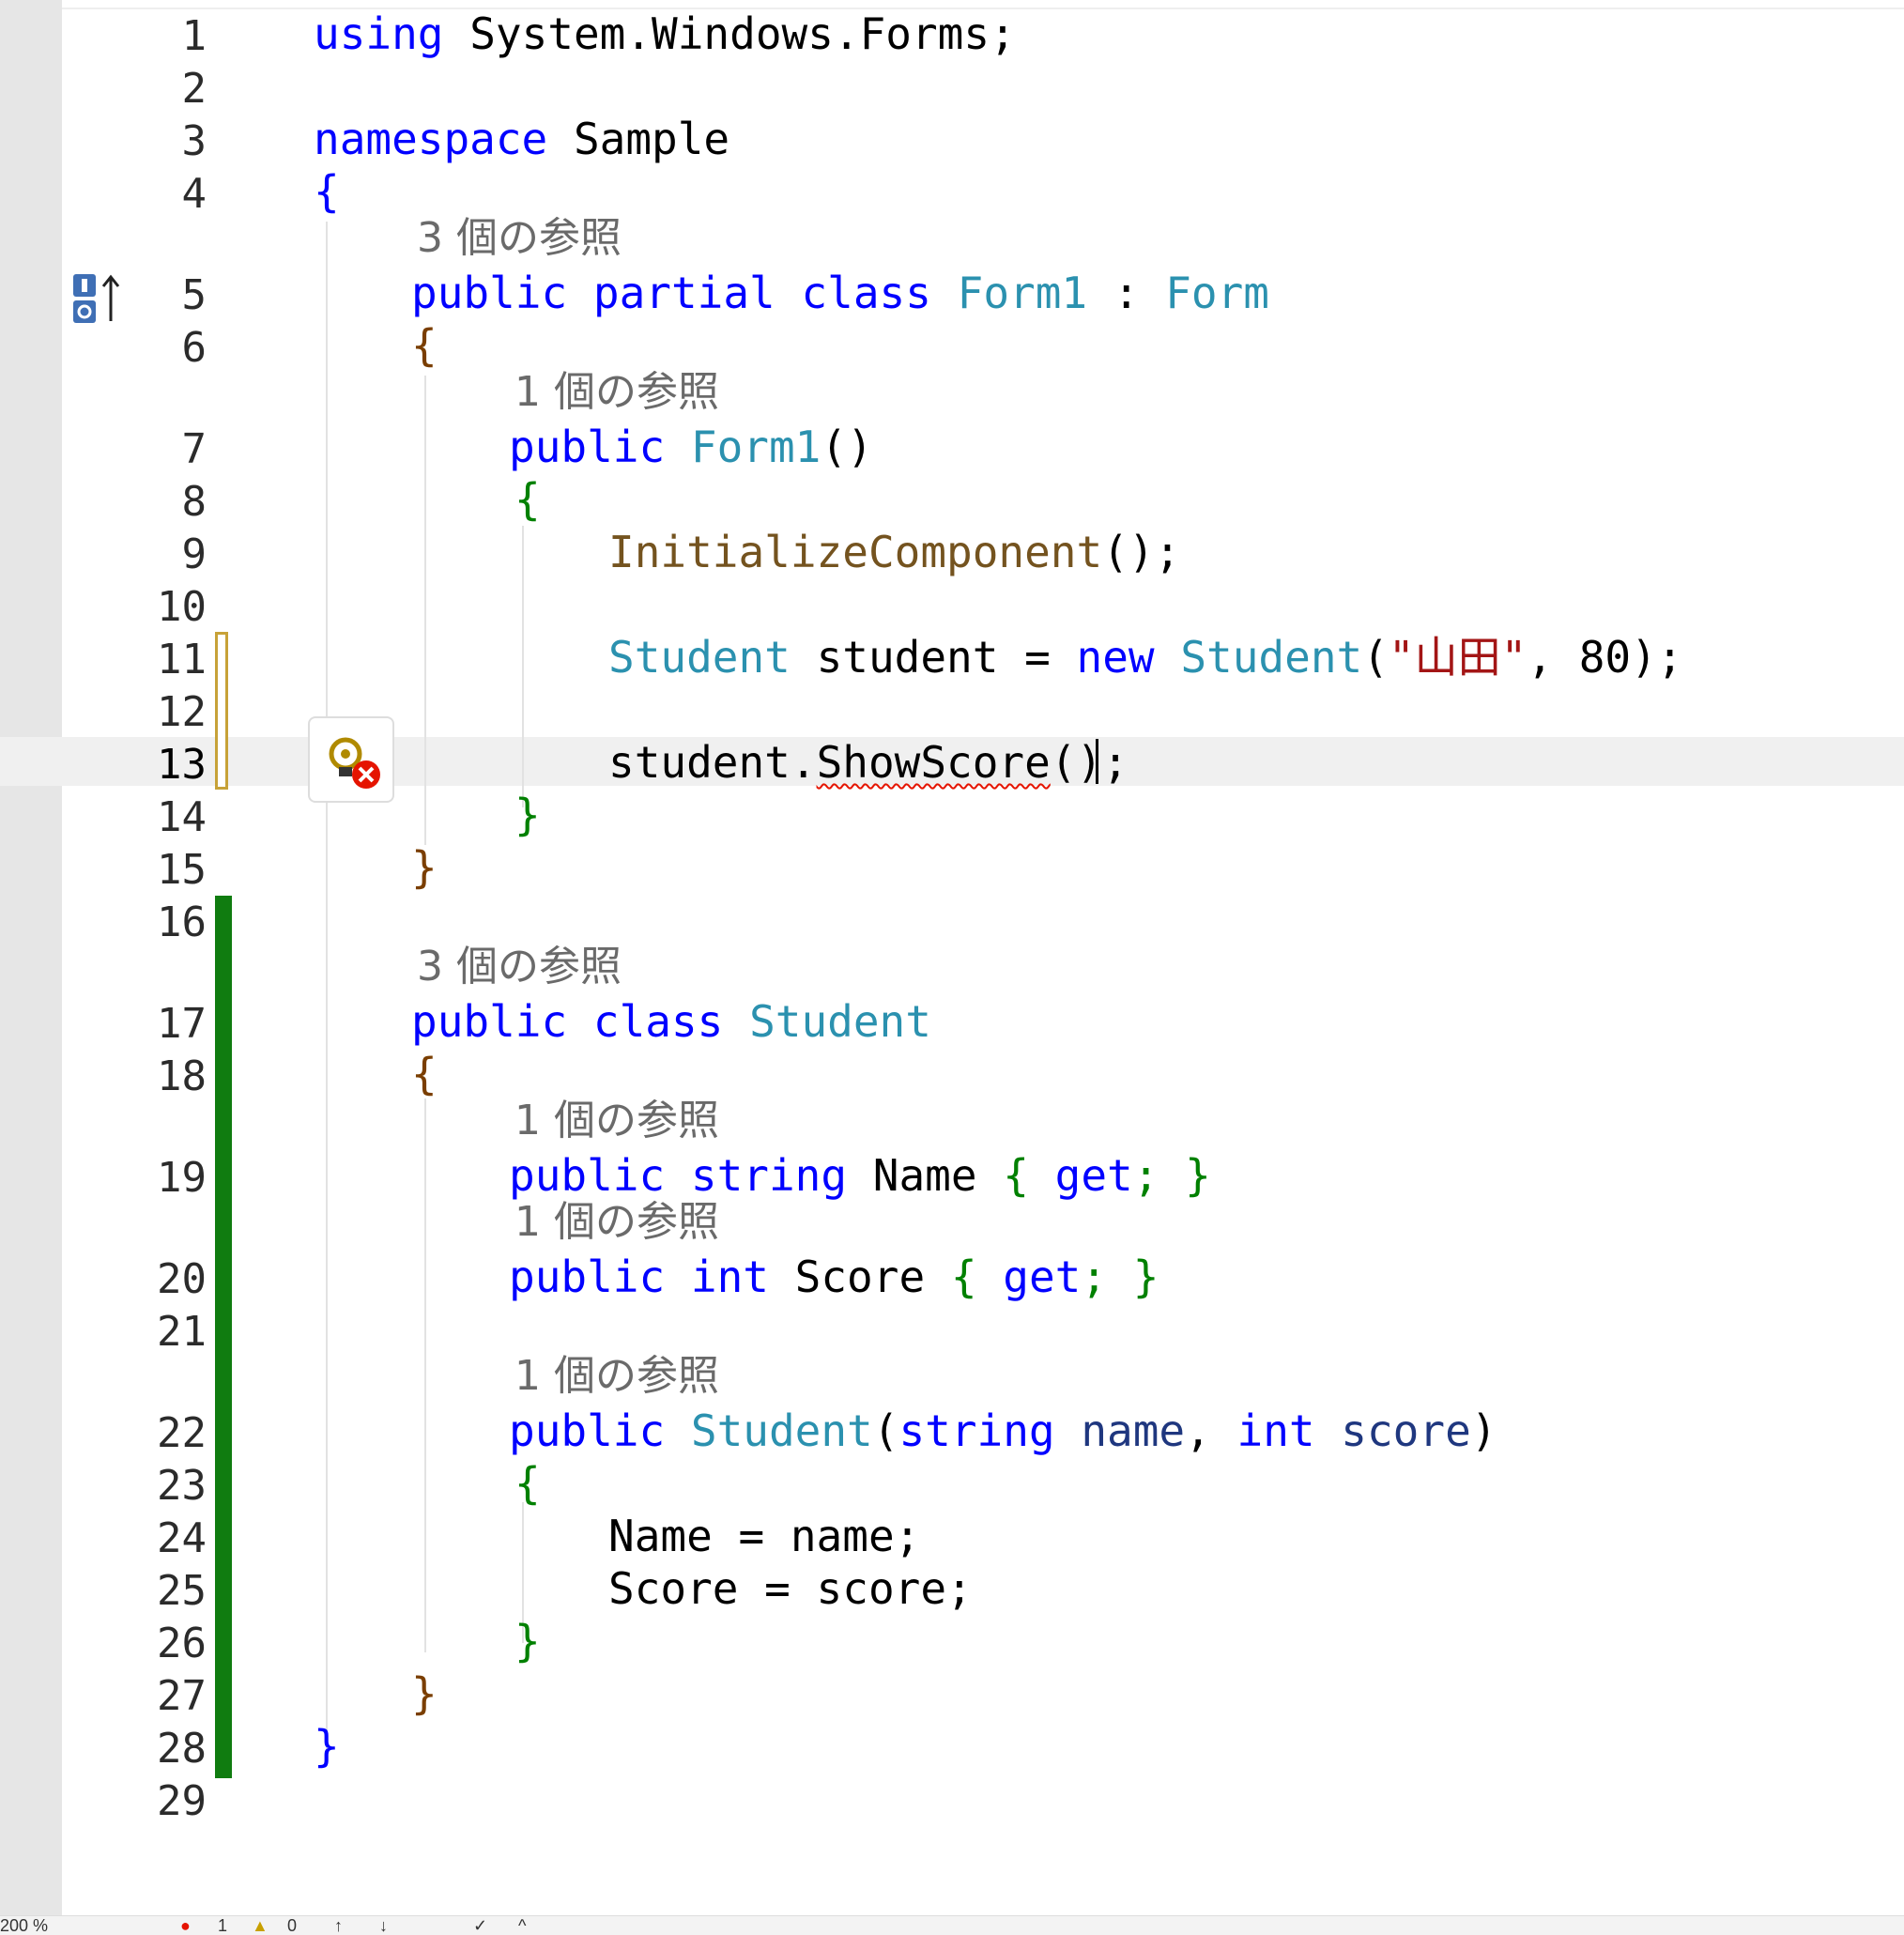  What do you see at coordinates (860, 1277) in the screenshot?
I see `identifier: Score` at bounding box center [860, 1277].